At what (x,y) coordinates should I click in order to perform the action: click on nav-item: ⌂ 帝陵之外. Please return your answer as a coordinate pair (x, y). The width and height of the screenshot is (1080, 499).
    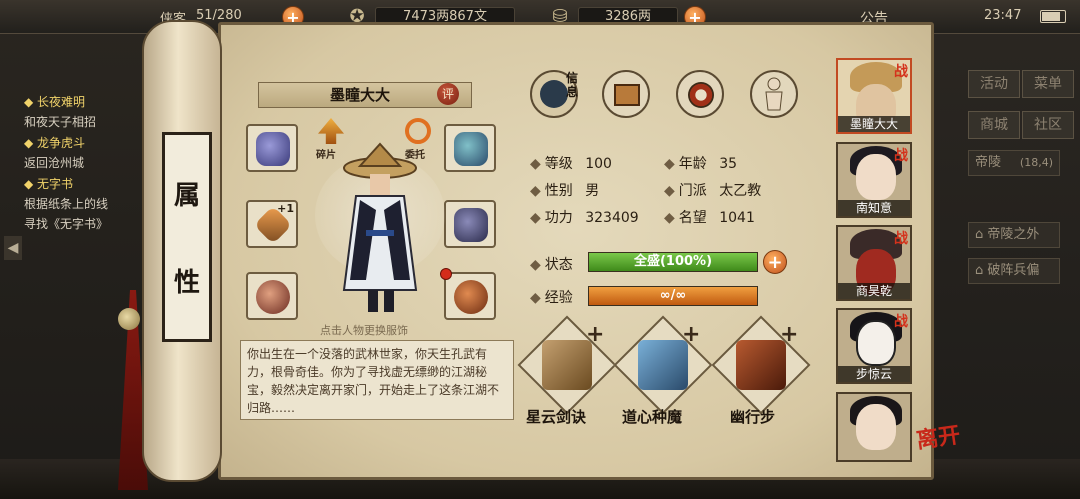
    Looking at the image, I should click on (1014, 235).